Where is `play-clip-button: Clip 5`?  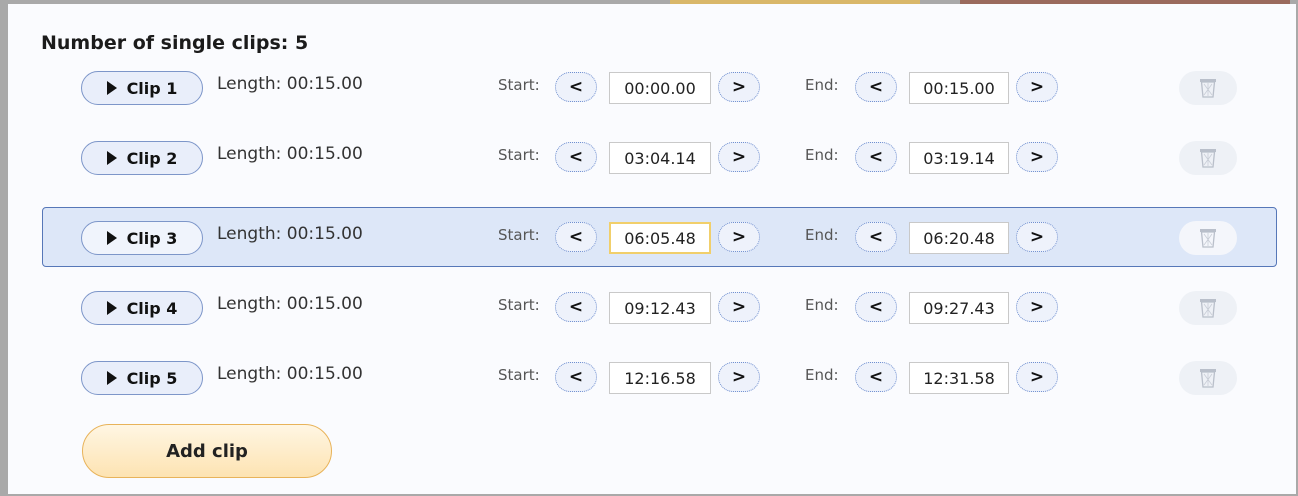
play-clip-button: Clip 5 is located at coordinates (142, 378).